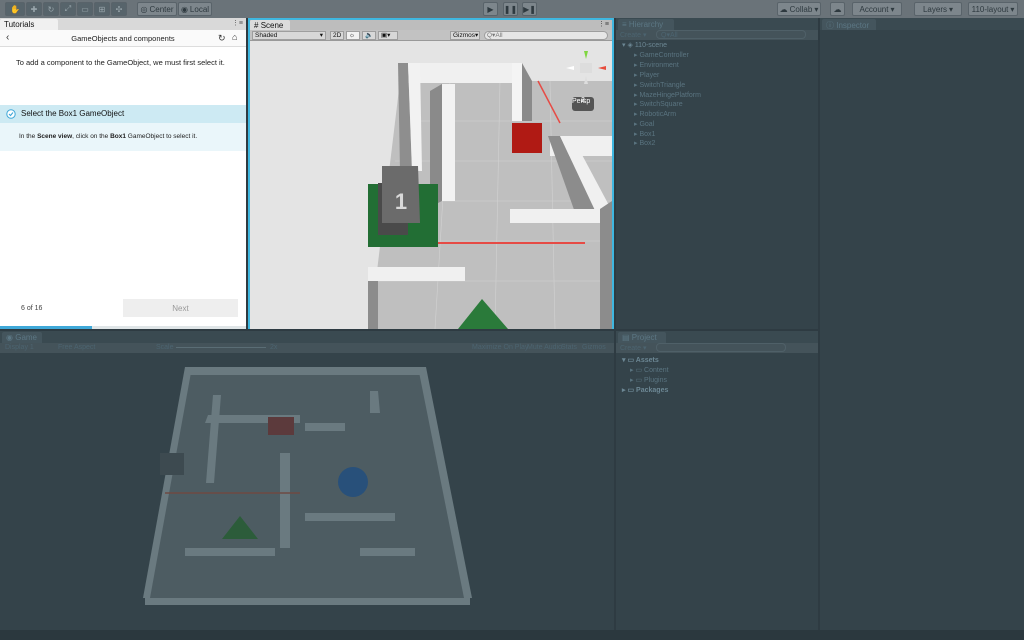  I want to click on rect-tool-button: ▭, so click(85, 9).